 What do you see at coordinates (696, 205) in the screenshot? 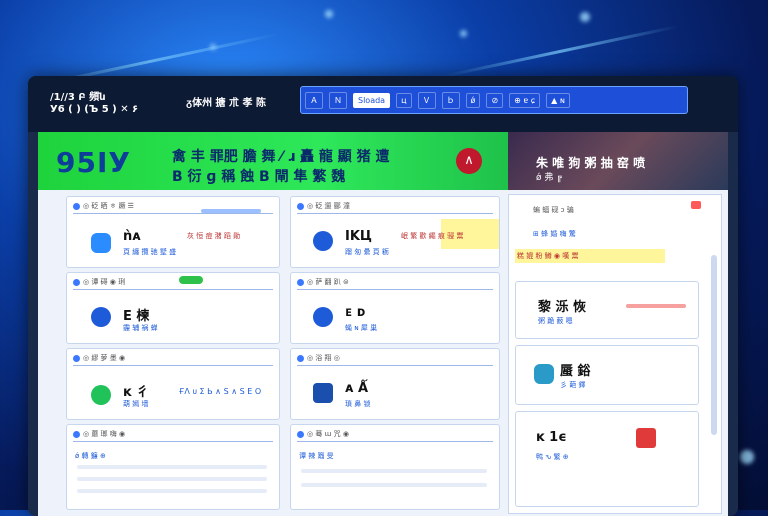
I see `side-action-icon` at bounding box center [696, 205].